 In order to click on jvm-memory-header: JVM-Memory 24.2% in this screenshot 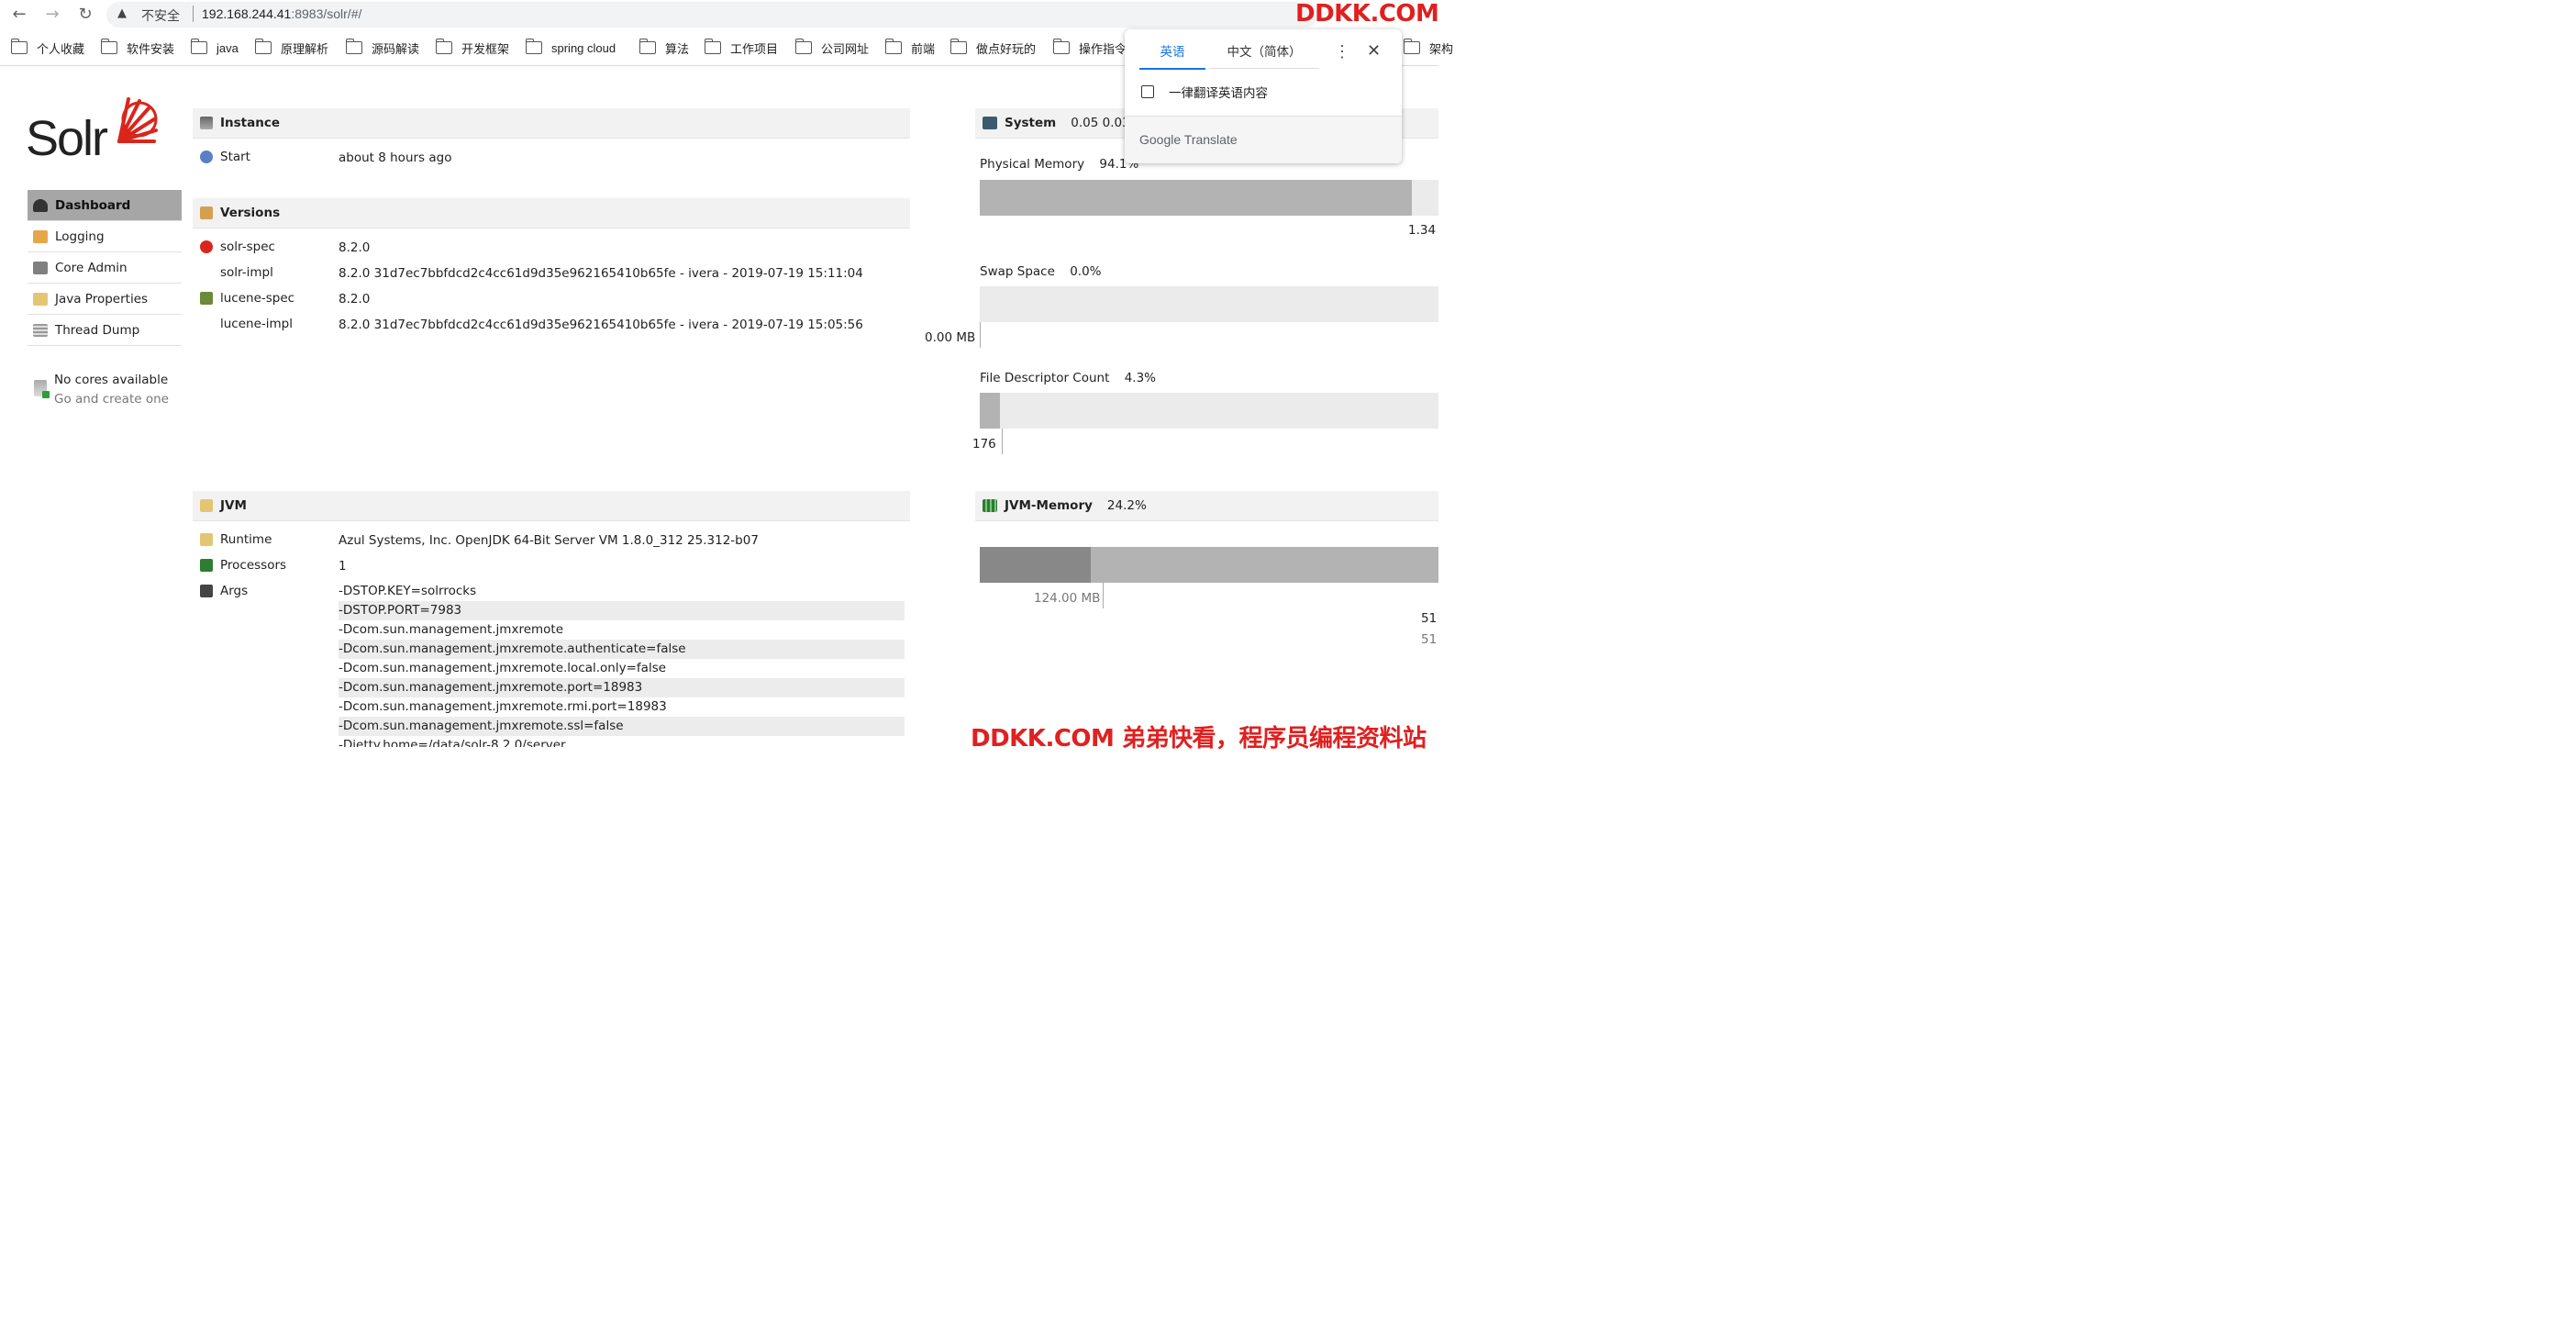, I will do `click(1206, 506)`.